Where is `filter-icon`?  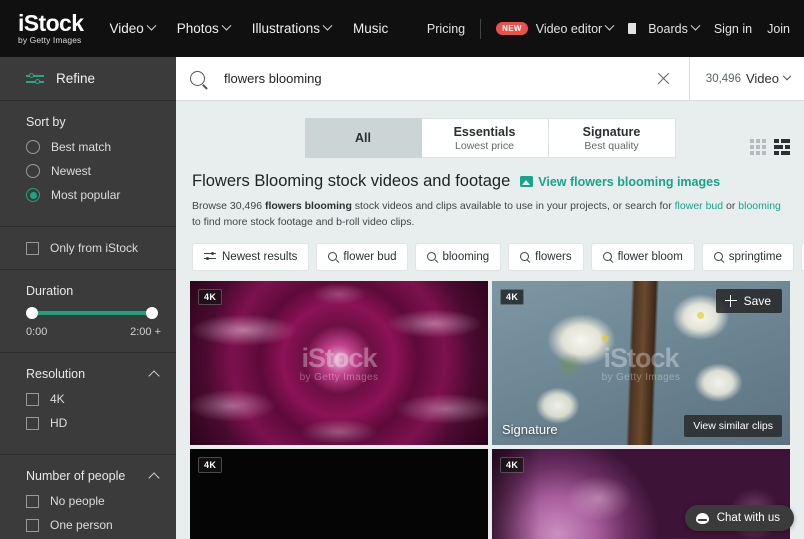 filter-icon is located at coordinates (210, 256).